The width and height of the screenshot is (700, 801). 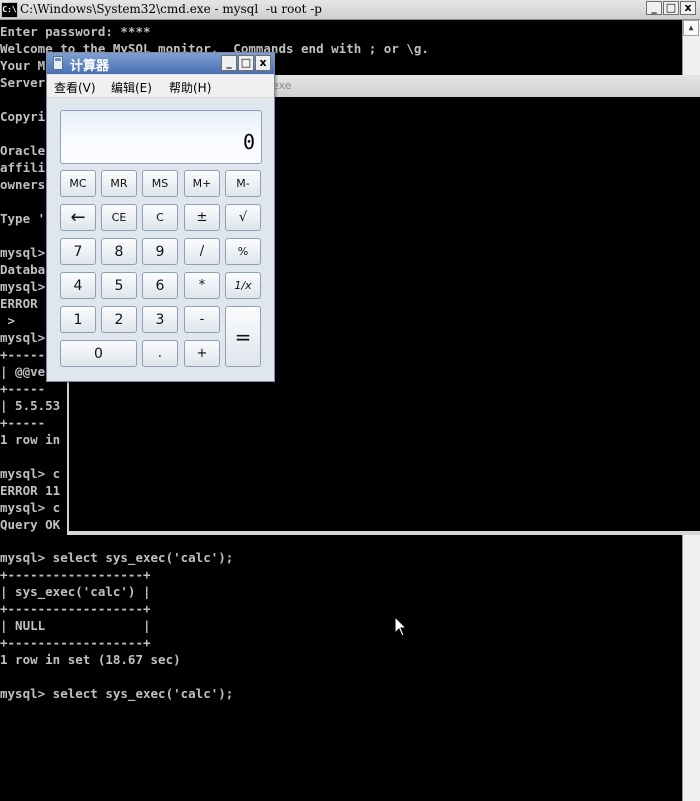 What do you see at coordinates (243, 251) in the screenshot?
I see `percent-button: %` at bounding box center [243, 251].